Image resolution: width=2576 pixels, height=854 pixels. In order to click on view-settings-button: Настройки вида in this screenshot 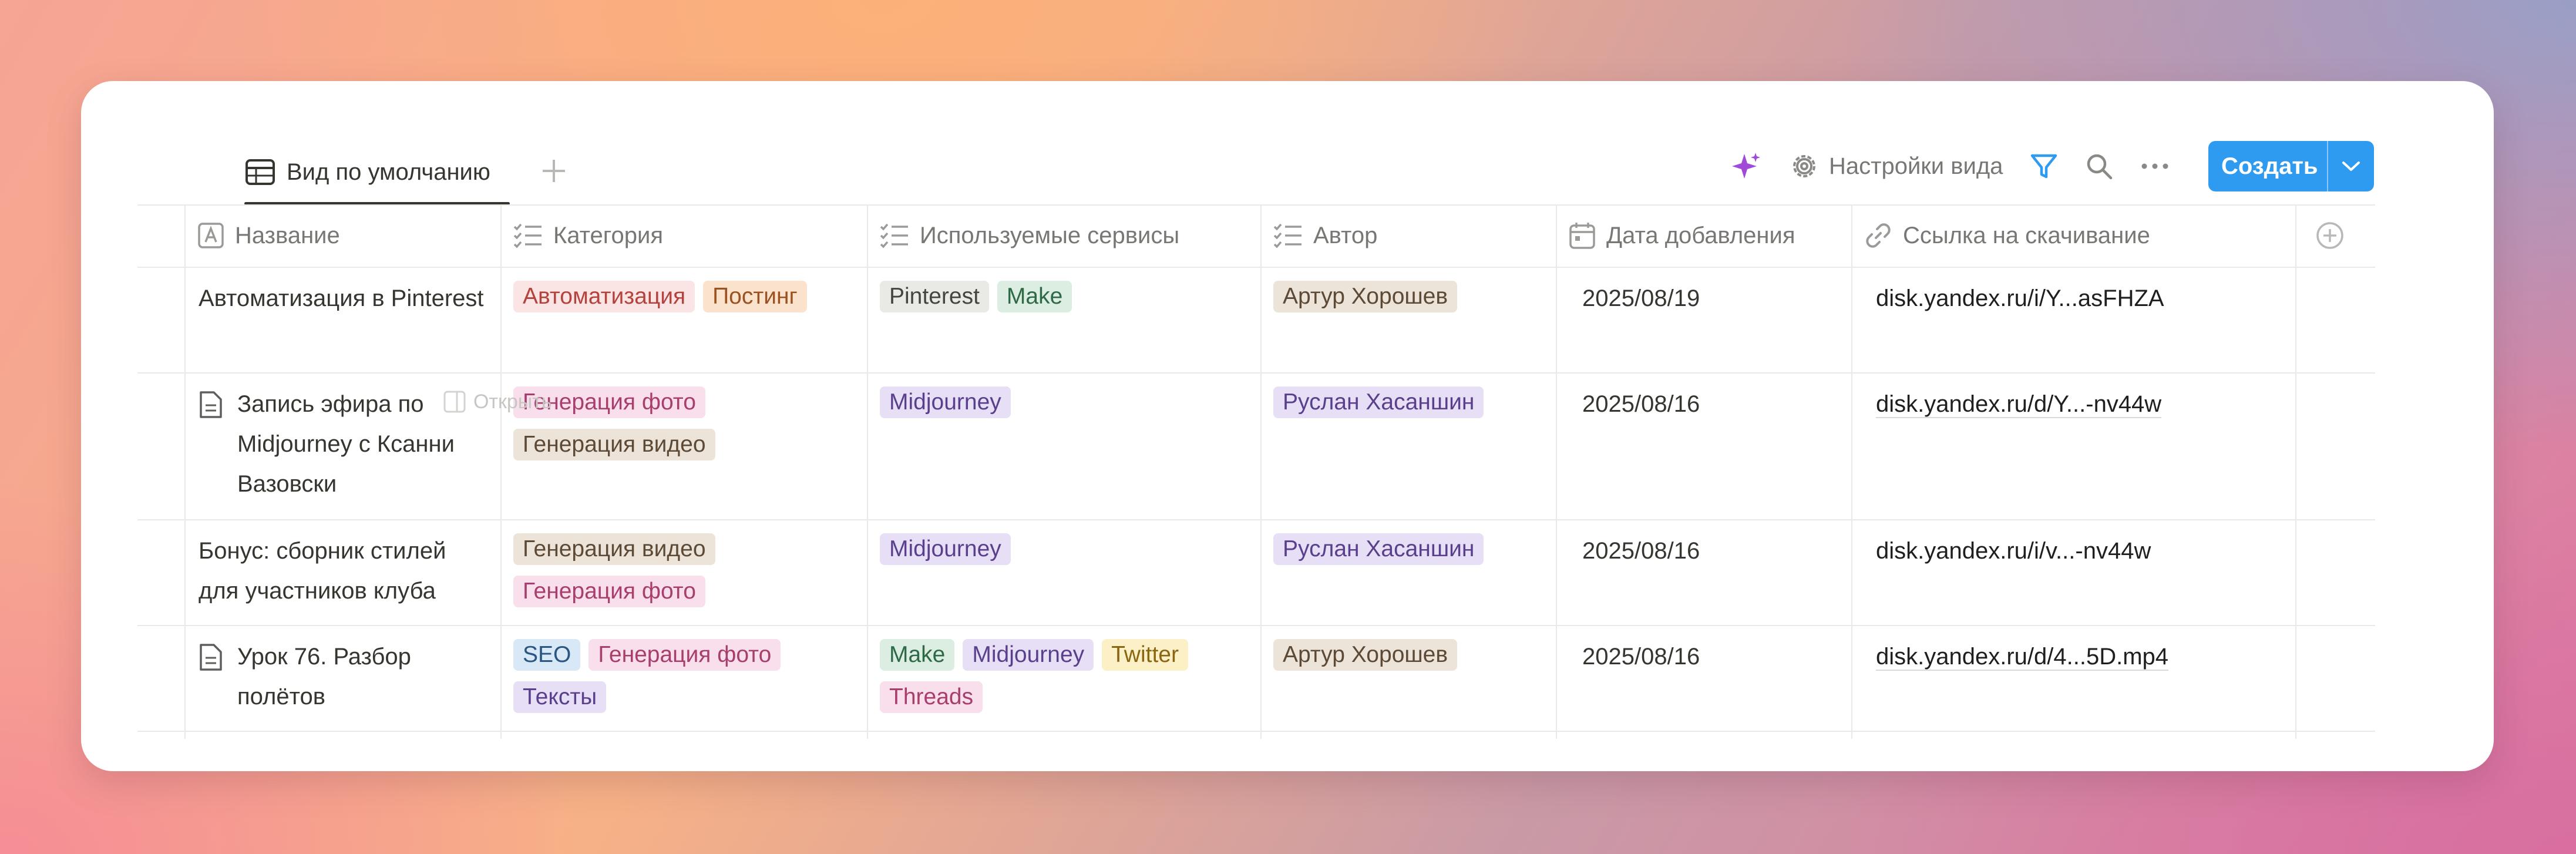, I will do `click(1896, 166)`.